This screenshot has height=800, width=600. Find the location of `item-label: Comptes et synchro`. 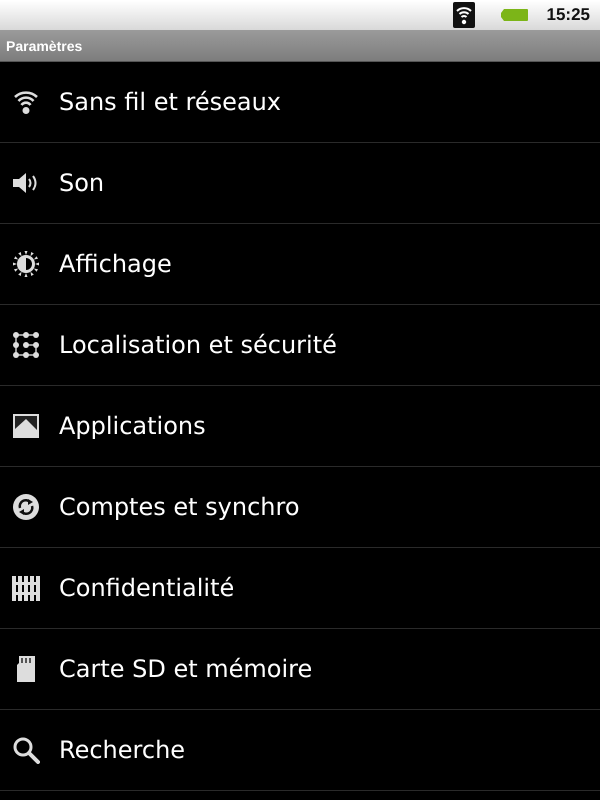

item-label: Comptes et synchro is located at coordinates (179, 507).